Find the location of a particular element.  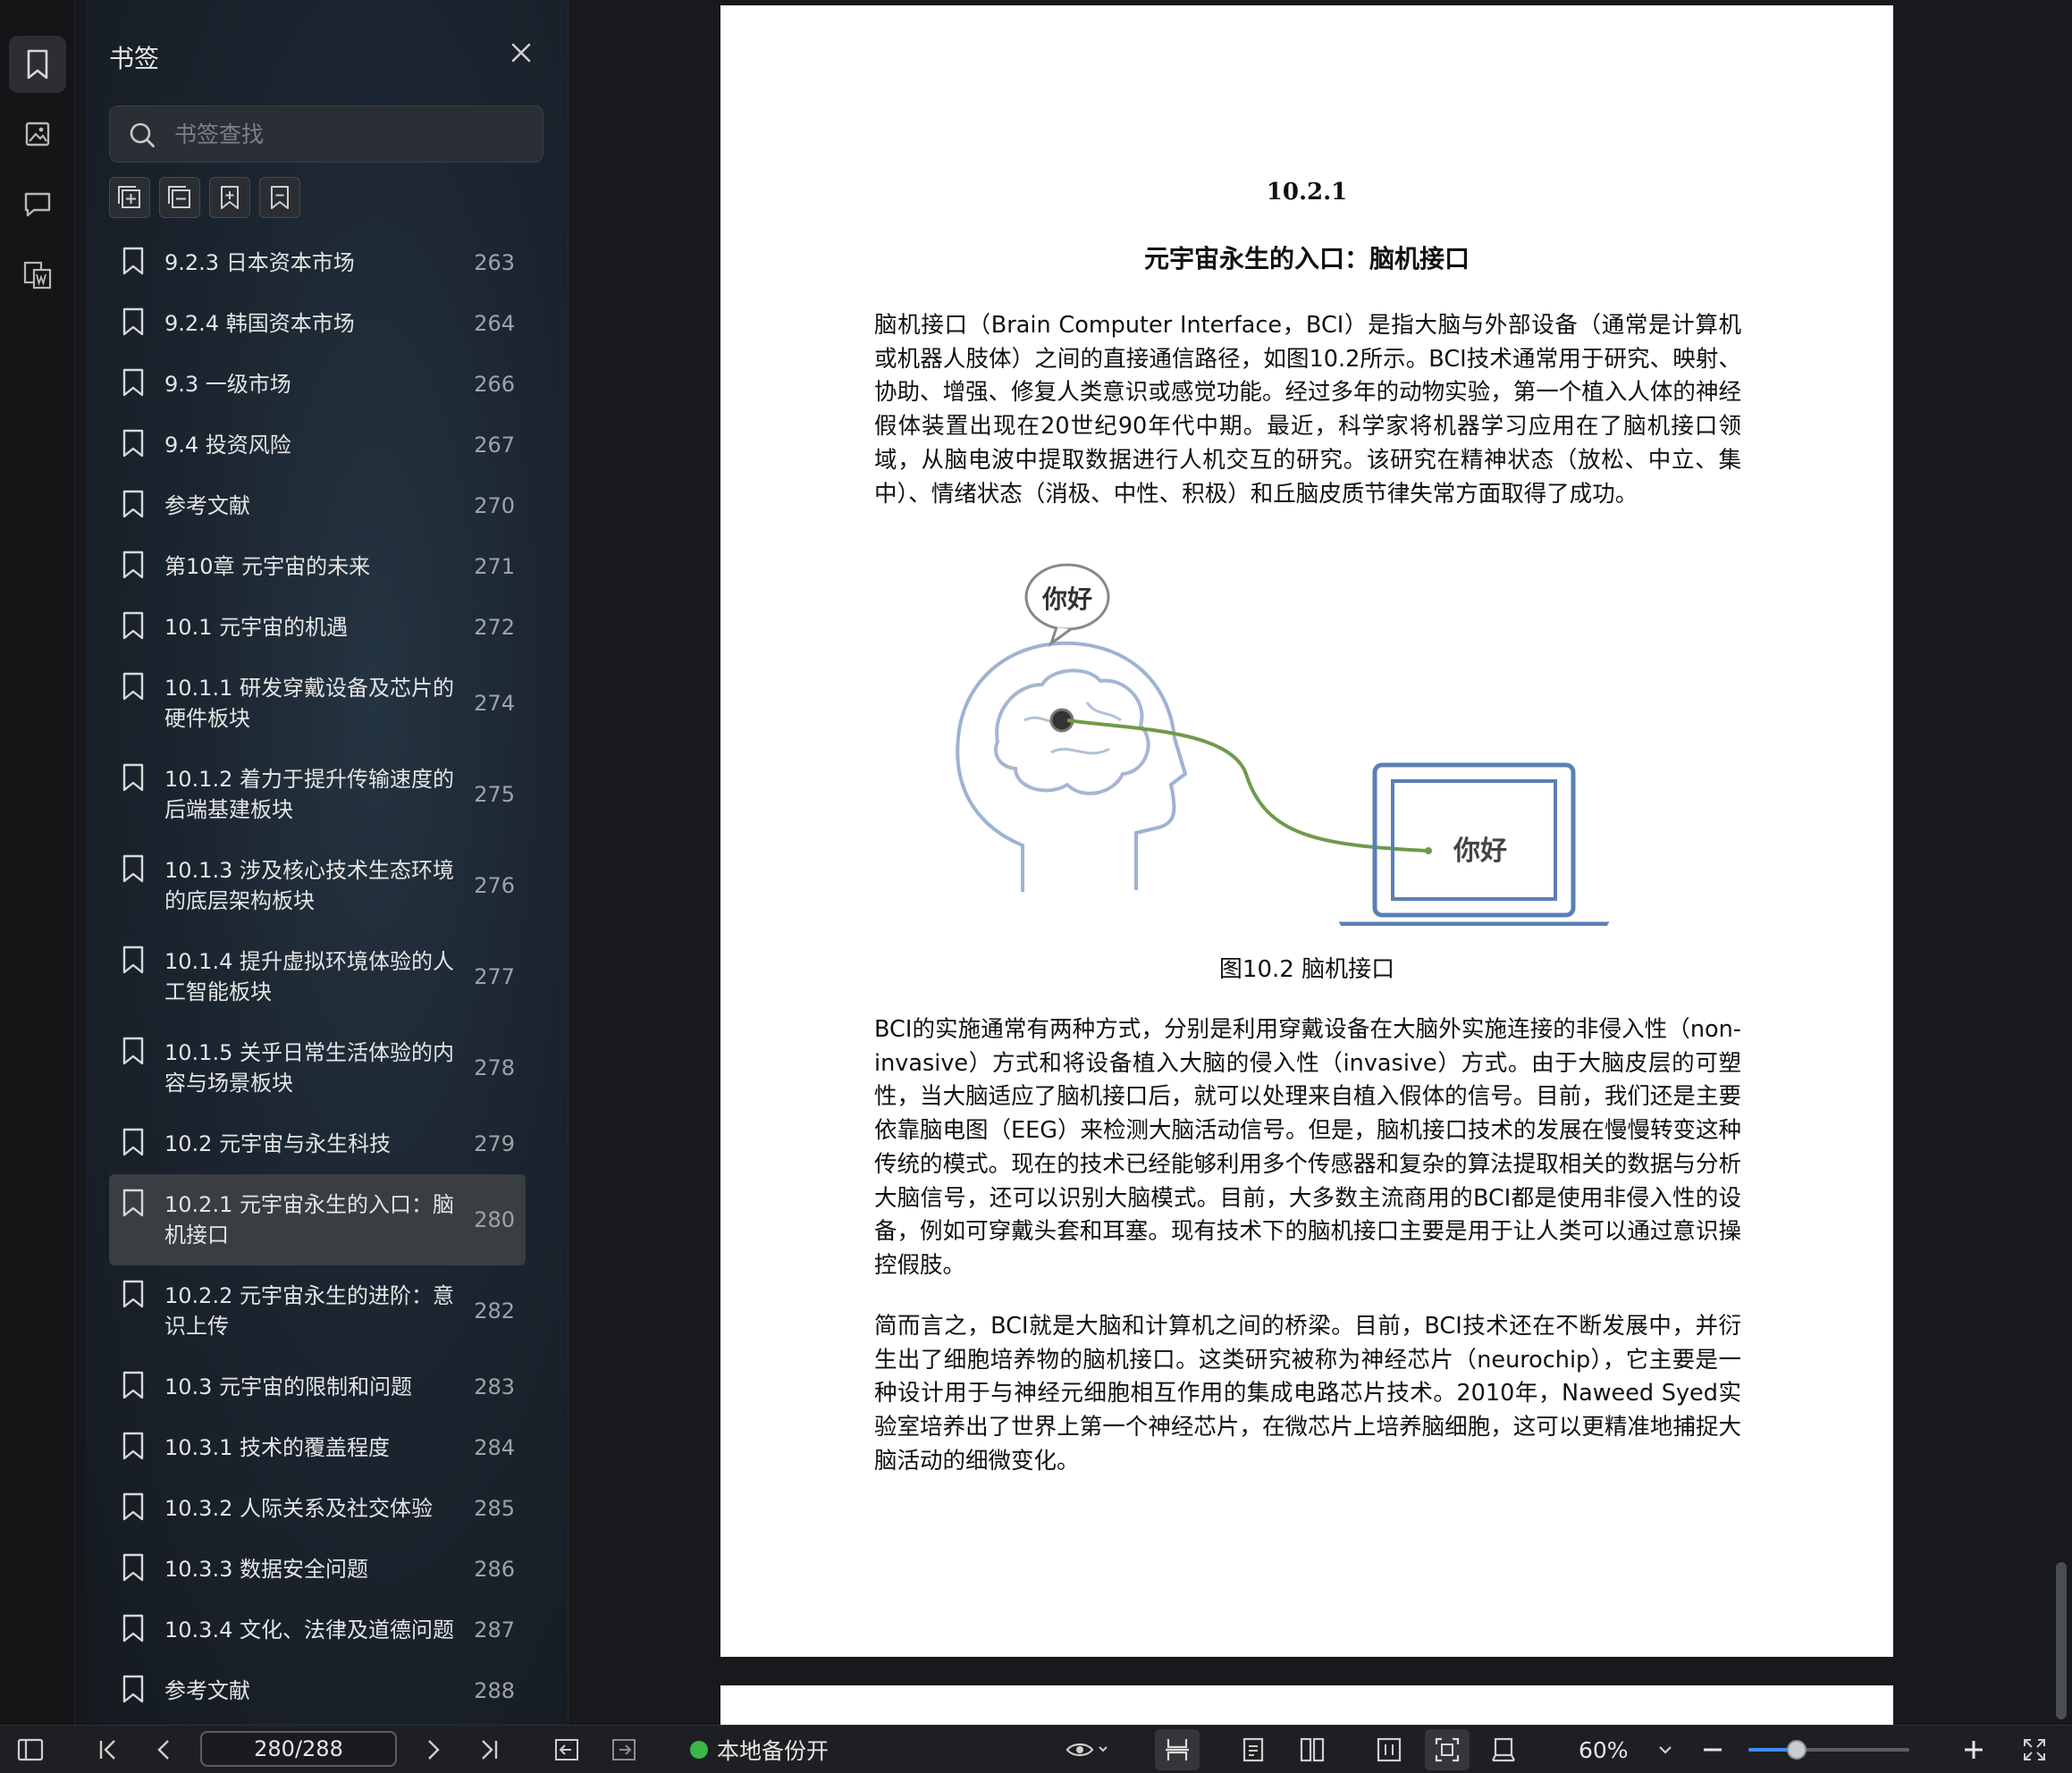

bookmark-item: 9.2.4 韩国资本市场 264 is located at coordinates (317, 323).